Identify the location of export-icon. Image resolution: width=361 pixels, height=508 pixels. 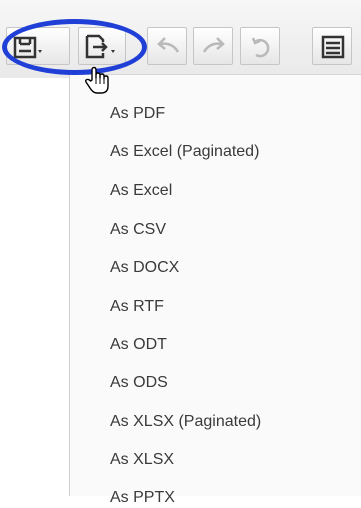
(96, 46).